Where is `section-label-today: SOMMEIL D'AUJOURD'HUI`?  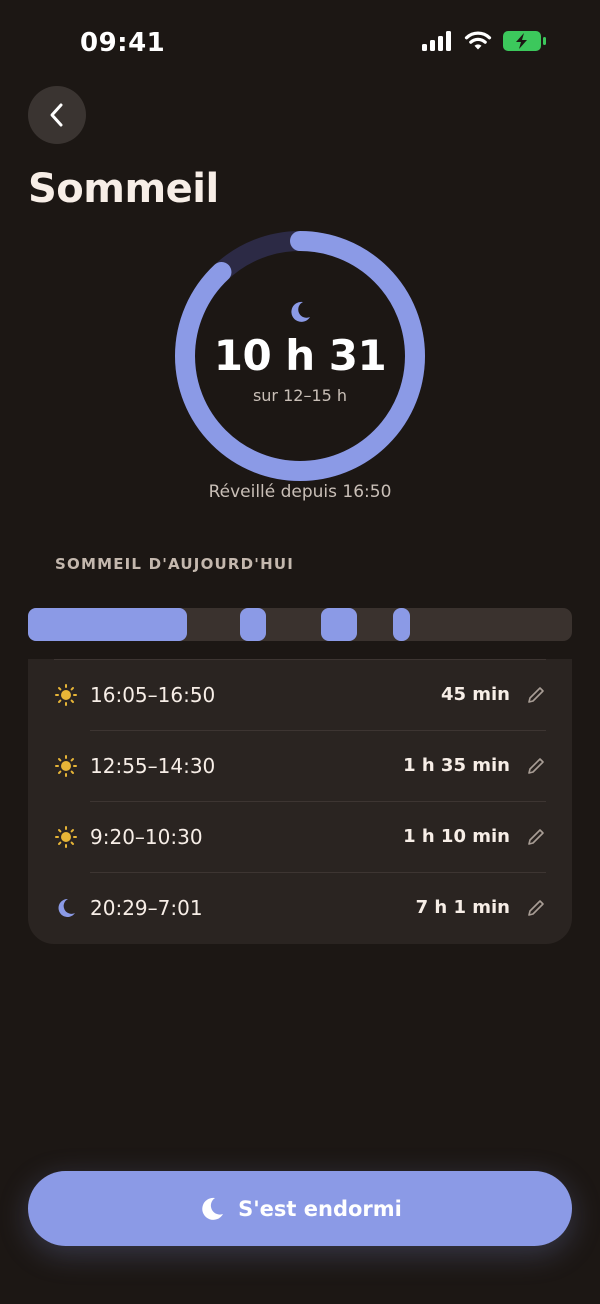 section-label-today: SOMMEIL D'AUJOURD'HUI is located at coordinates (175, 564).